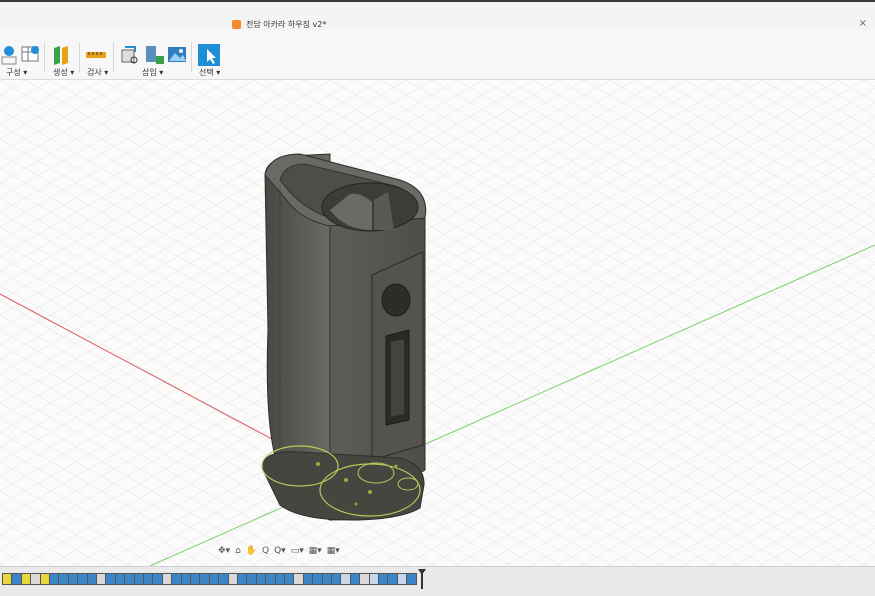 This screenshot has width=875, height=596. I want to click on zoom-window-icon: Q▾, so click(280, 551).